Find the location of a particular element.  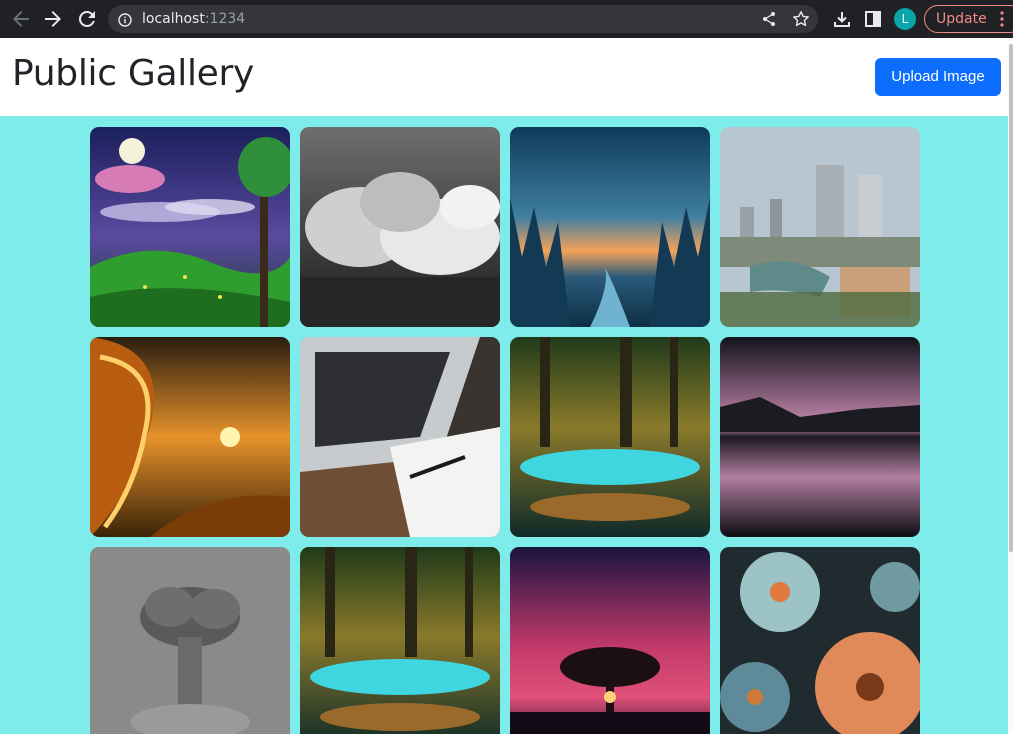

gallery-image-golden-wave is located at coordinates (190, 437).